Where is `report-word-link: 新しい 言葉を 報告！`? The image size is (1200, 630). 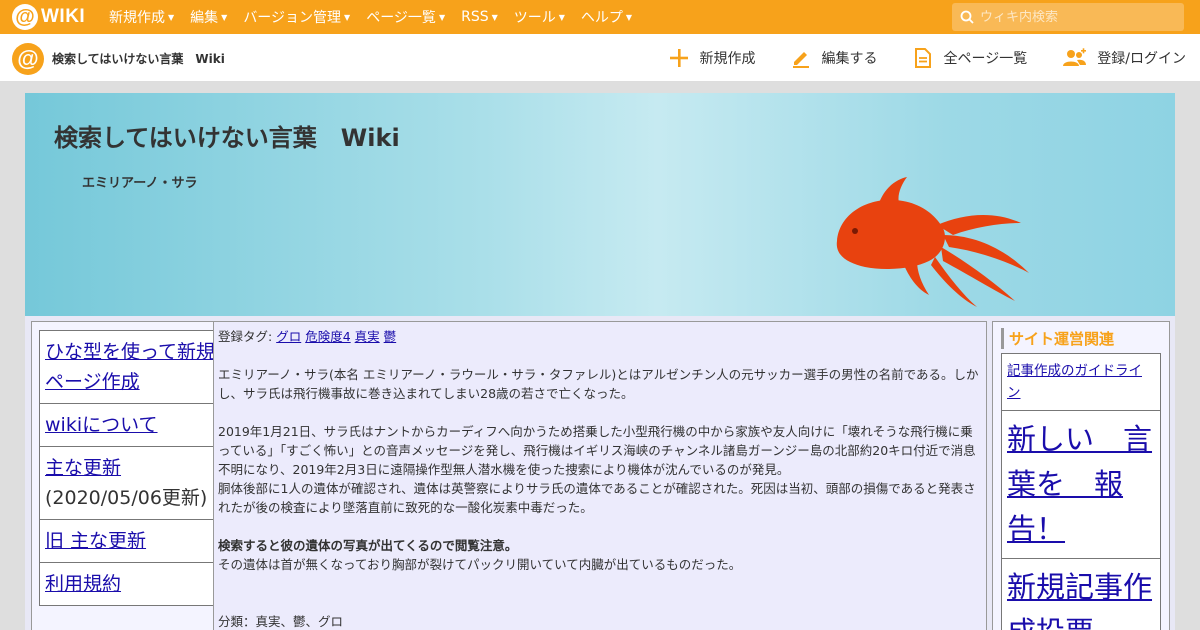 report-word-link: 新しい 言葉を 報告！ is located at coordinates (1079, 484).